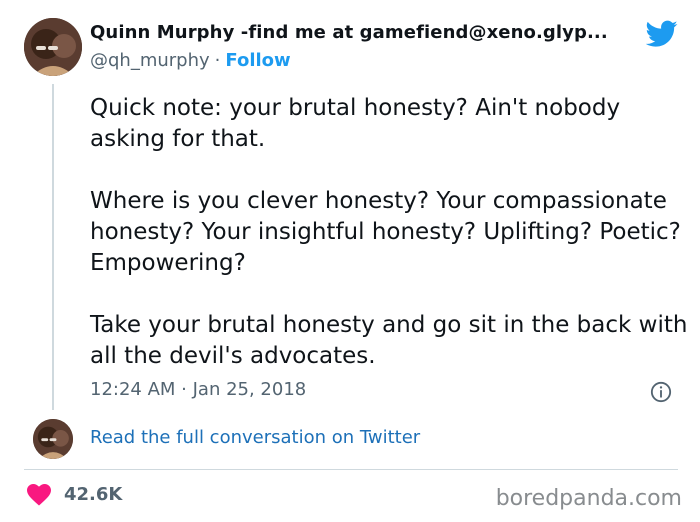 The height and width of the screenshot is (522, 700). Describe the element at coordinates (198, 389) in the screenshot. I see `tweet-timestamp: 12:24 AM · Jan 25, 2018` at that location.